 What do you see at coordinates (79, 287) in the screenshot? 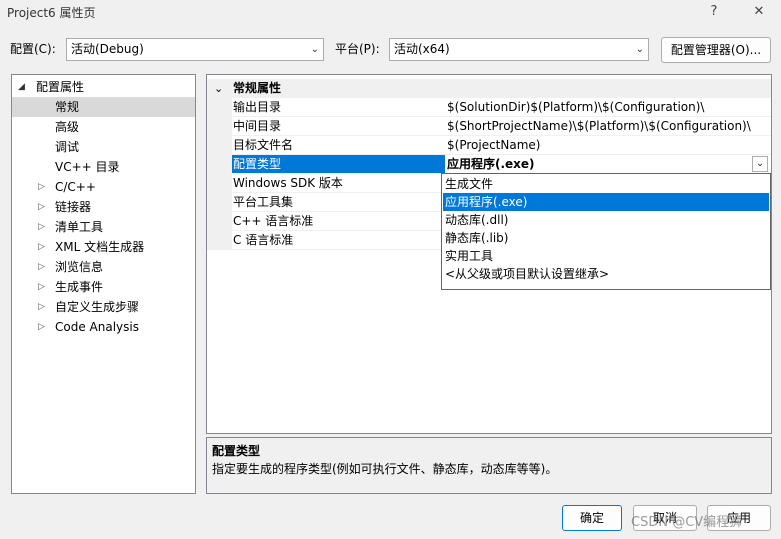
I see `tree-item-label: 生成事件` at bounding box center [79, 287].